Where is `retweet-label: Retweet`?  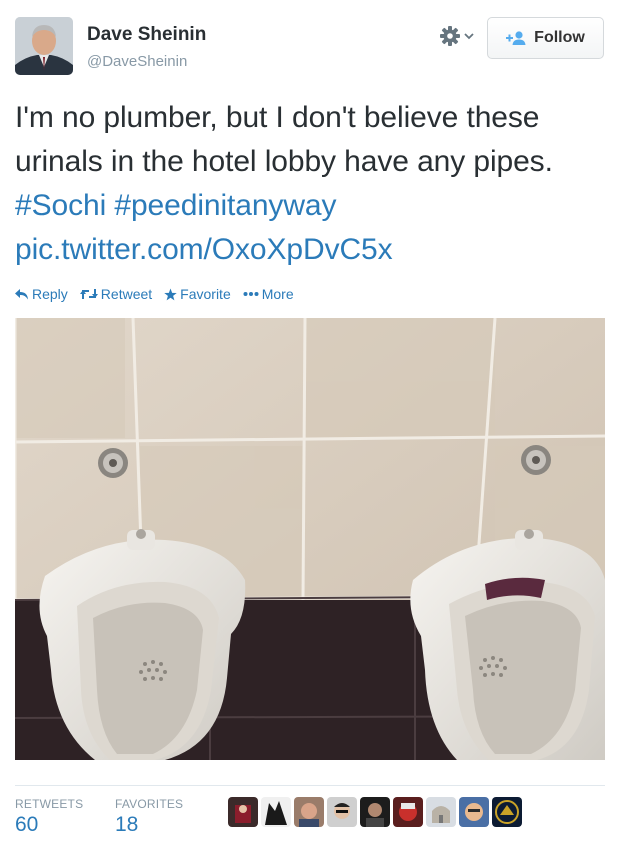
retweet-label: Retweet is located at coordinates (126, 294).